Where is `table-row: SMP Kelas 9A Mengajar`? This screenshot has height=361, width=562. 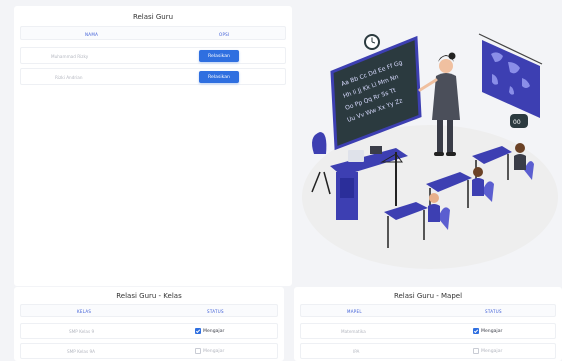 table-row: SMP Kelas 9A Mengajar is located at coordinates (149, 351).